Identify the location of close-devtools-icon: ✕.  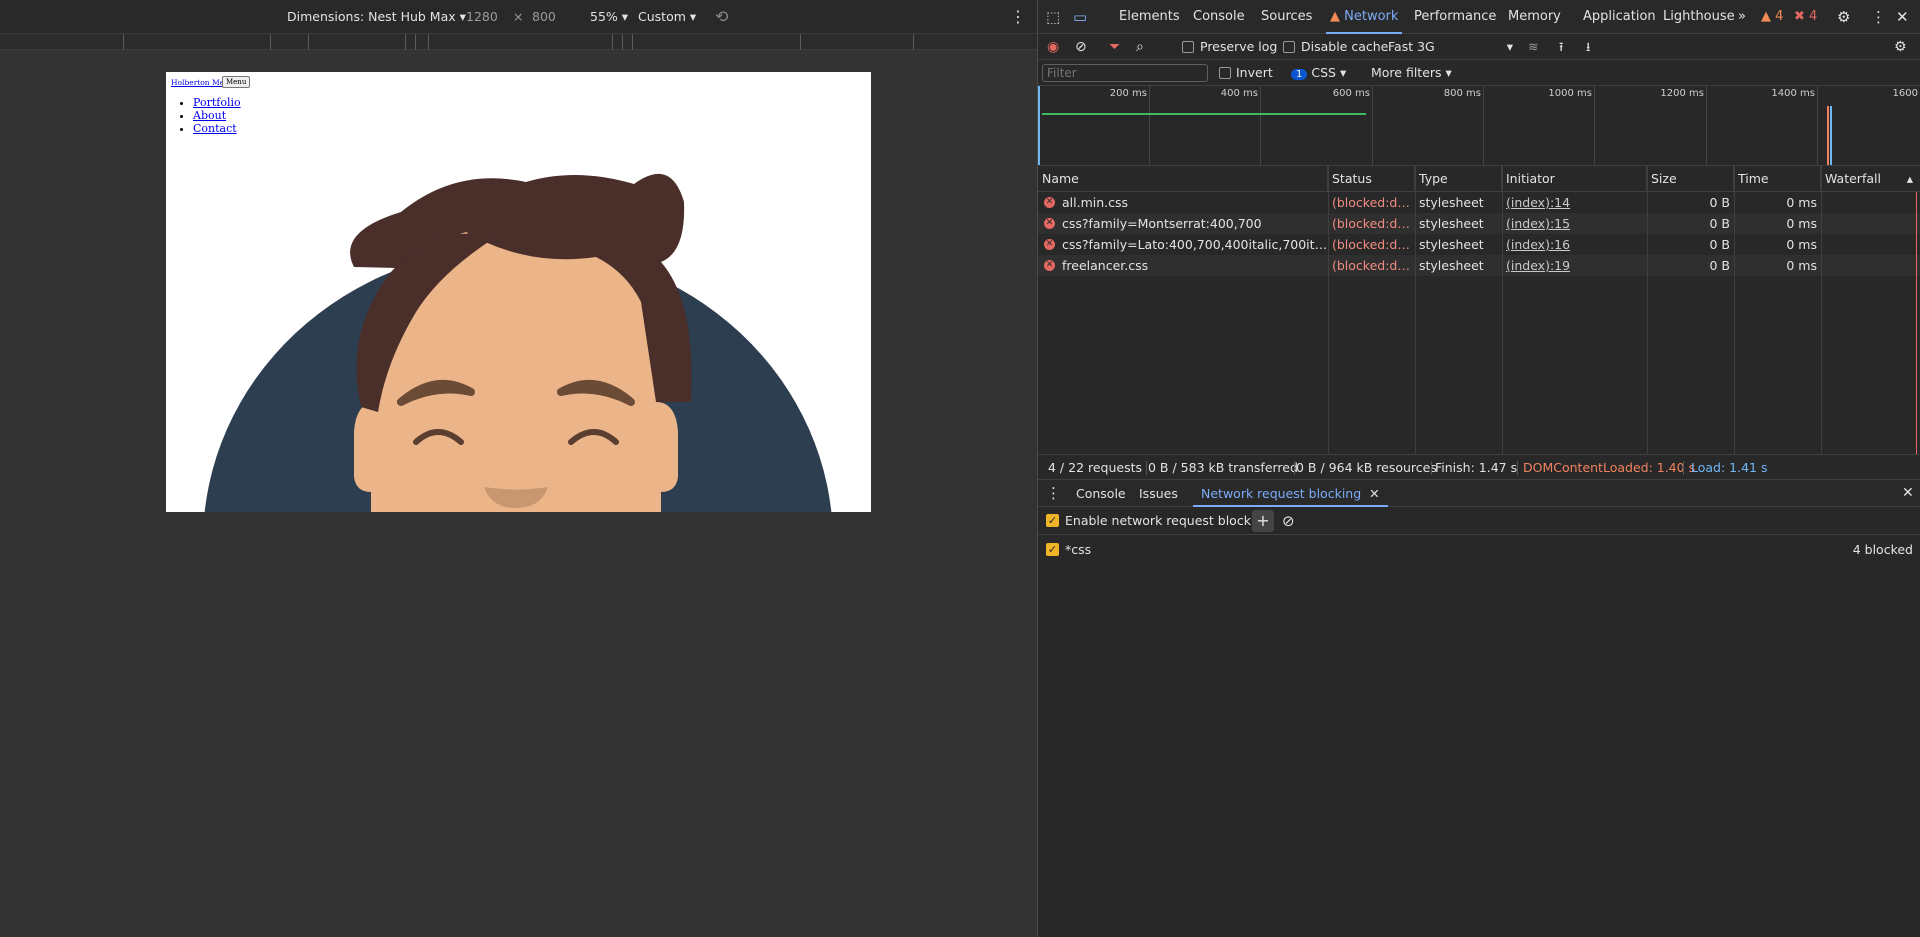
(1902, 17).